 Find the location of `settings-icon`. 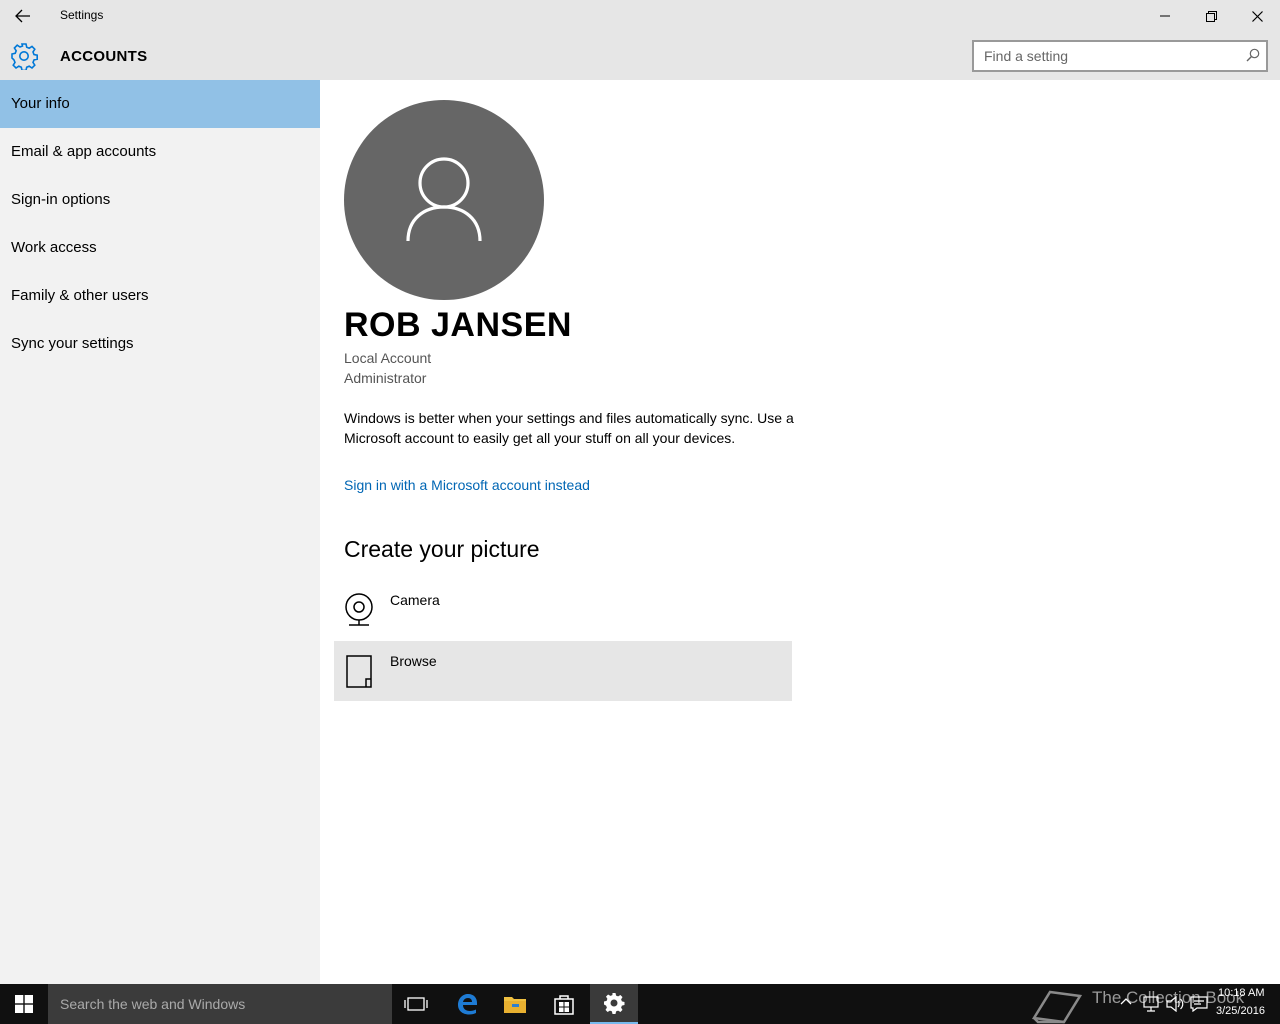

settings-icon is located at coordinates (614, 1003).